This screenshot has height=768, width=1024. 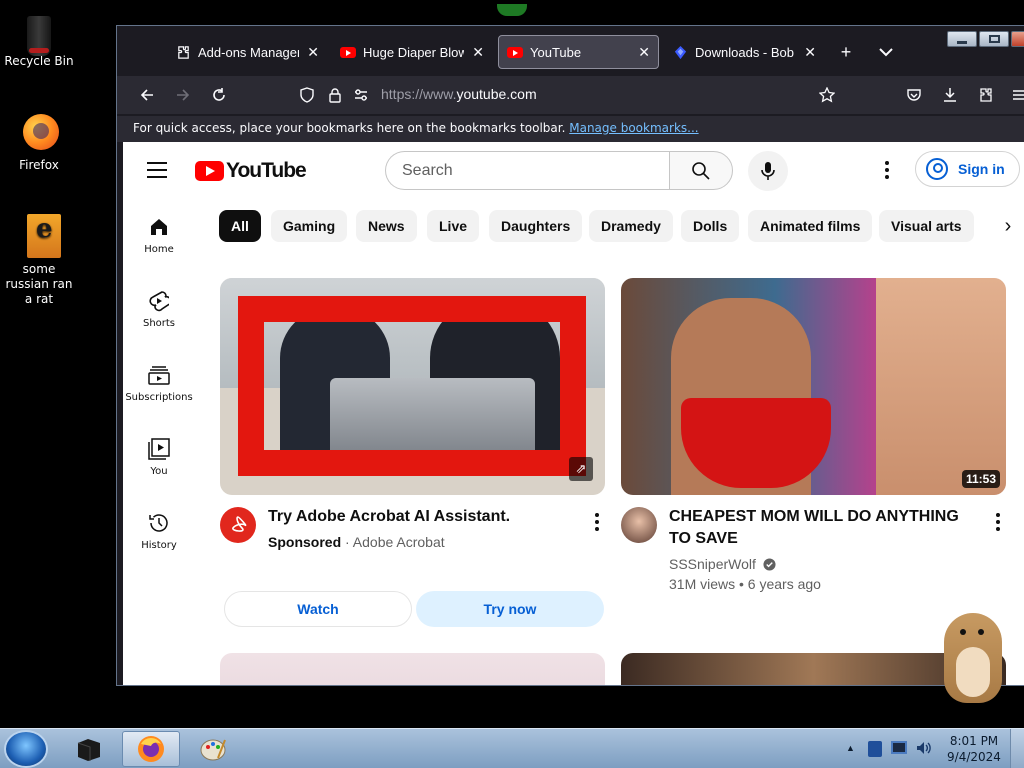 I want to click on desktop-icon-recycle-bin: Recycle Bin, so click(x=39, y=37).